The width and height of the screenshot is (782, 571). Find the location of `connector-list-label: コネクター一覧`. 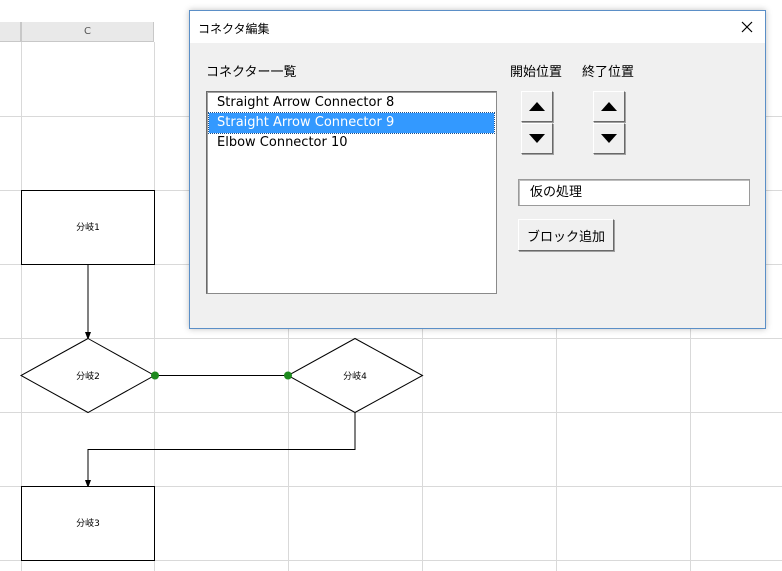

connector-list-label: コネクター一覧 is located at coordinates (251, 72).